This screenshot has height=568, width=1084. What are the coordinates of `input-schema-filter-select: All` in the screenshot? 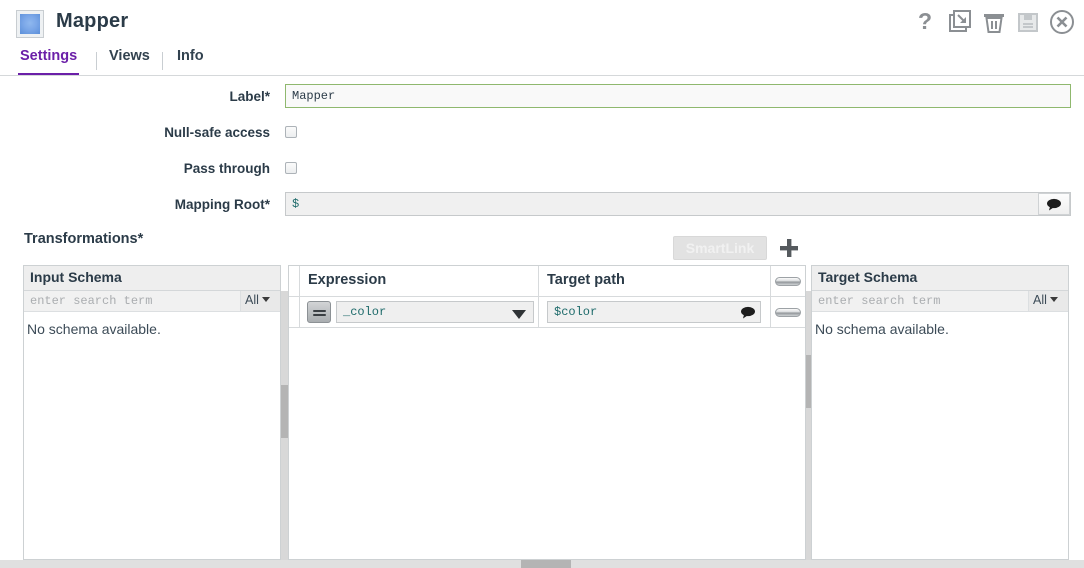 It's located at (260, 301).